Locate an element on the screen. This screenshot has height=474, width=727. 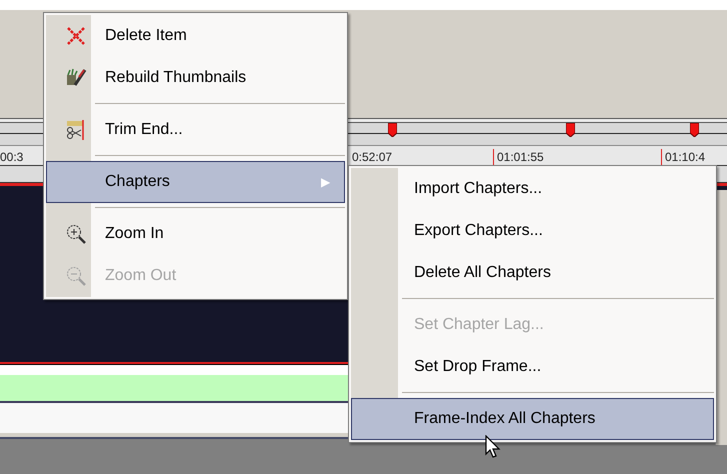
time-label: 01:10:4 is located at coordinates (685, 157).